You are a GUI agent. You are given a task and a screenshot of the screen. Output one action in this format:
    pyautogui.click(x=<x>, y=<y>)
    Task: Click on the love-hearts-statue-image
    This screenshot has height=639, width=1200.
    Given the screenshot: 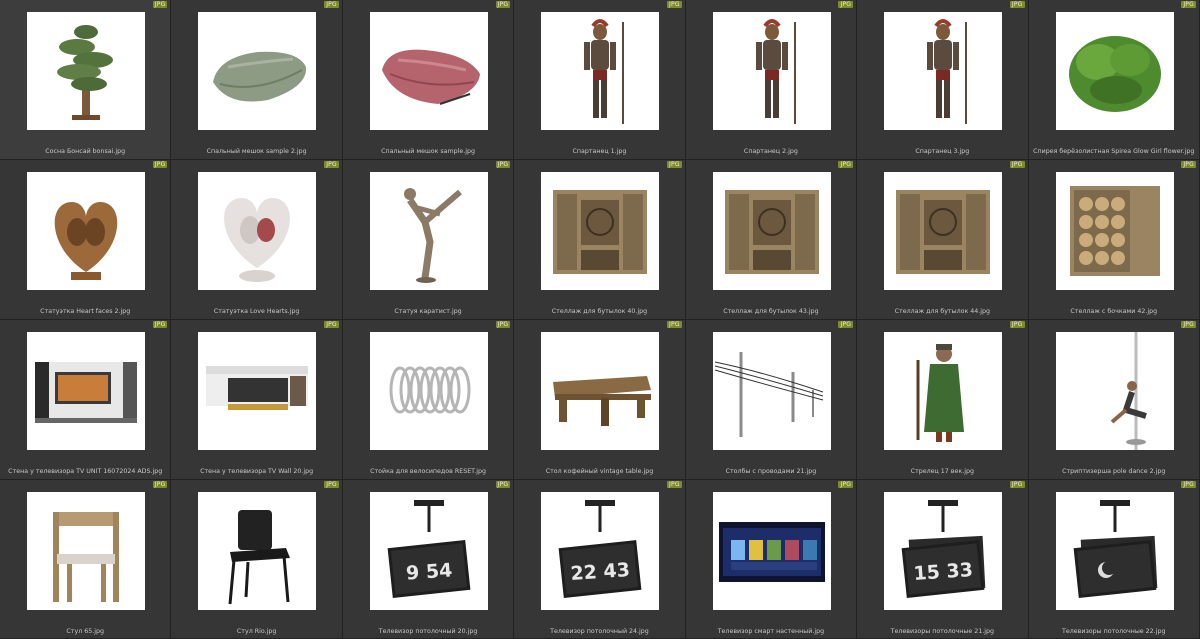 What is the action you would take?
    pyautogui.click(x=257, y=231)
    